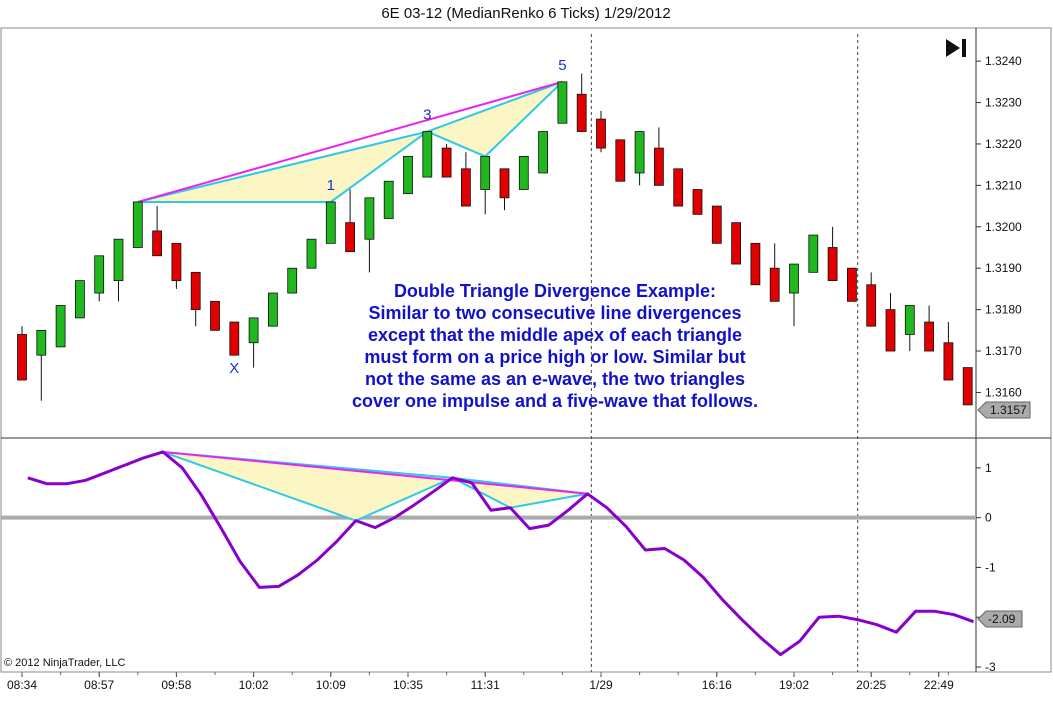 Image resolution: width=1053 pixels, height=725 pixels. Describe the element at coordinates (601, 685) in the screenshot. I see `time-axis-label: 1/29` at that location.